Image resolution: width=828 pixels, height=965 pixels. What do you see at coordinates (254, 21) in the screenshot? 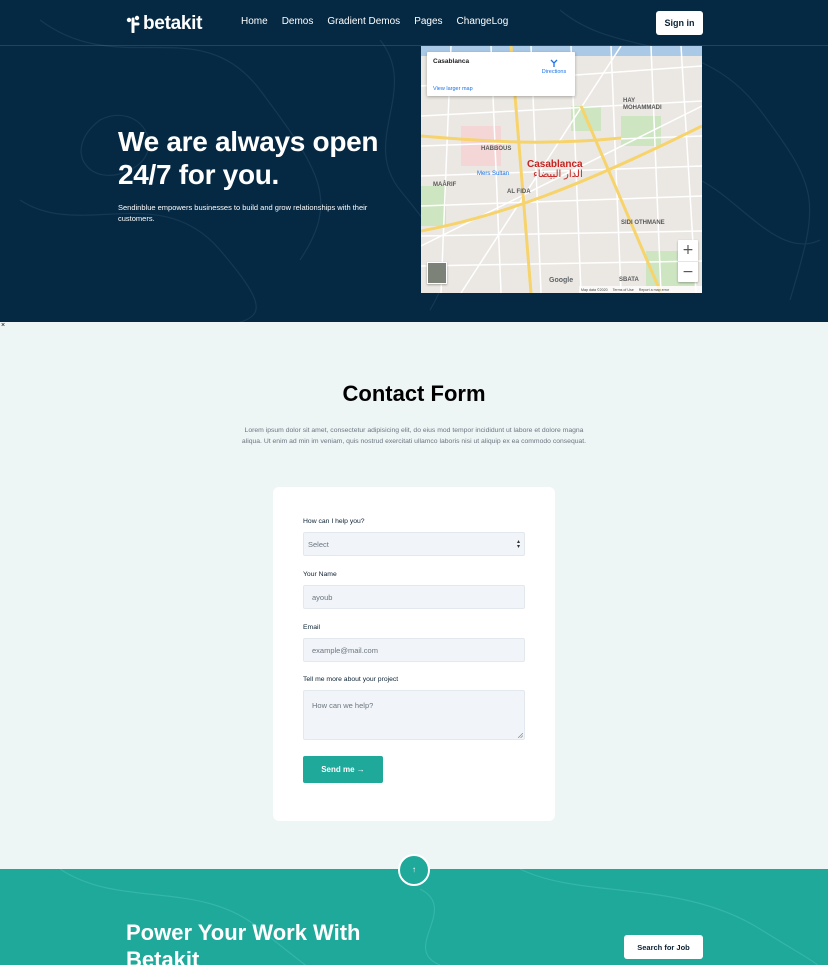
I see `nav-link-home: Home` at bounding box center [254, 21].